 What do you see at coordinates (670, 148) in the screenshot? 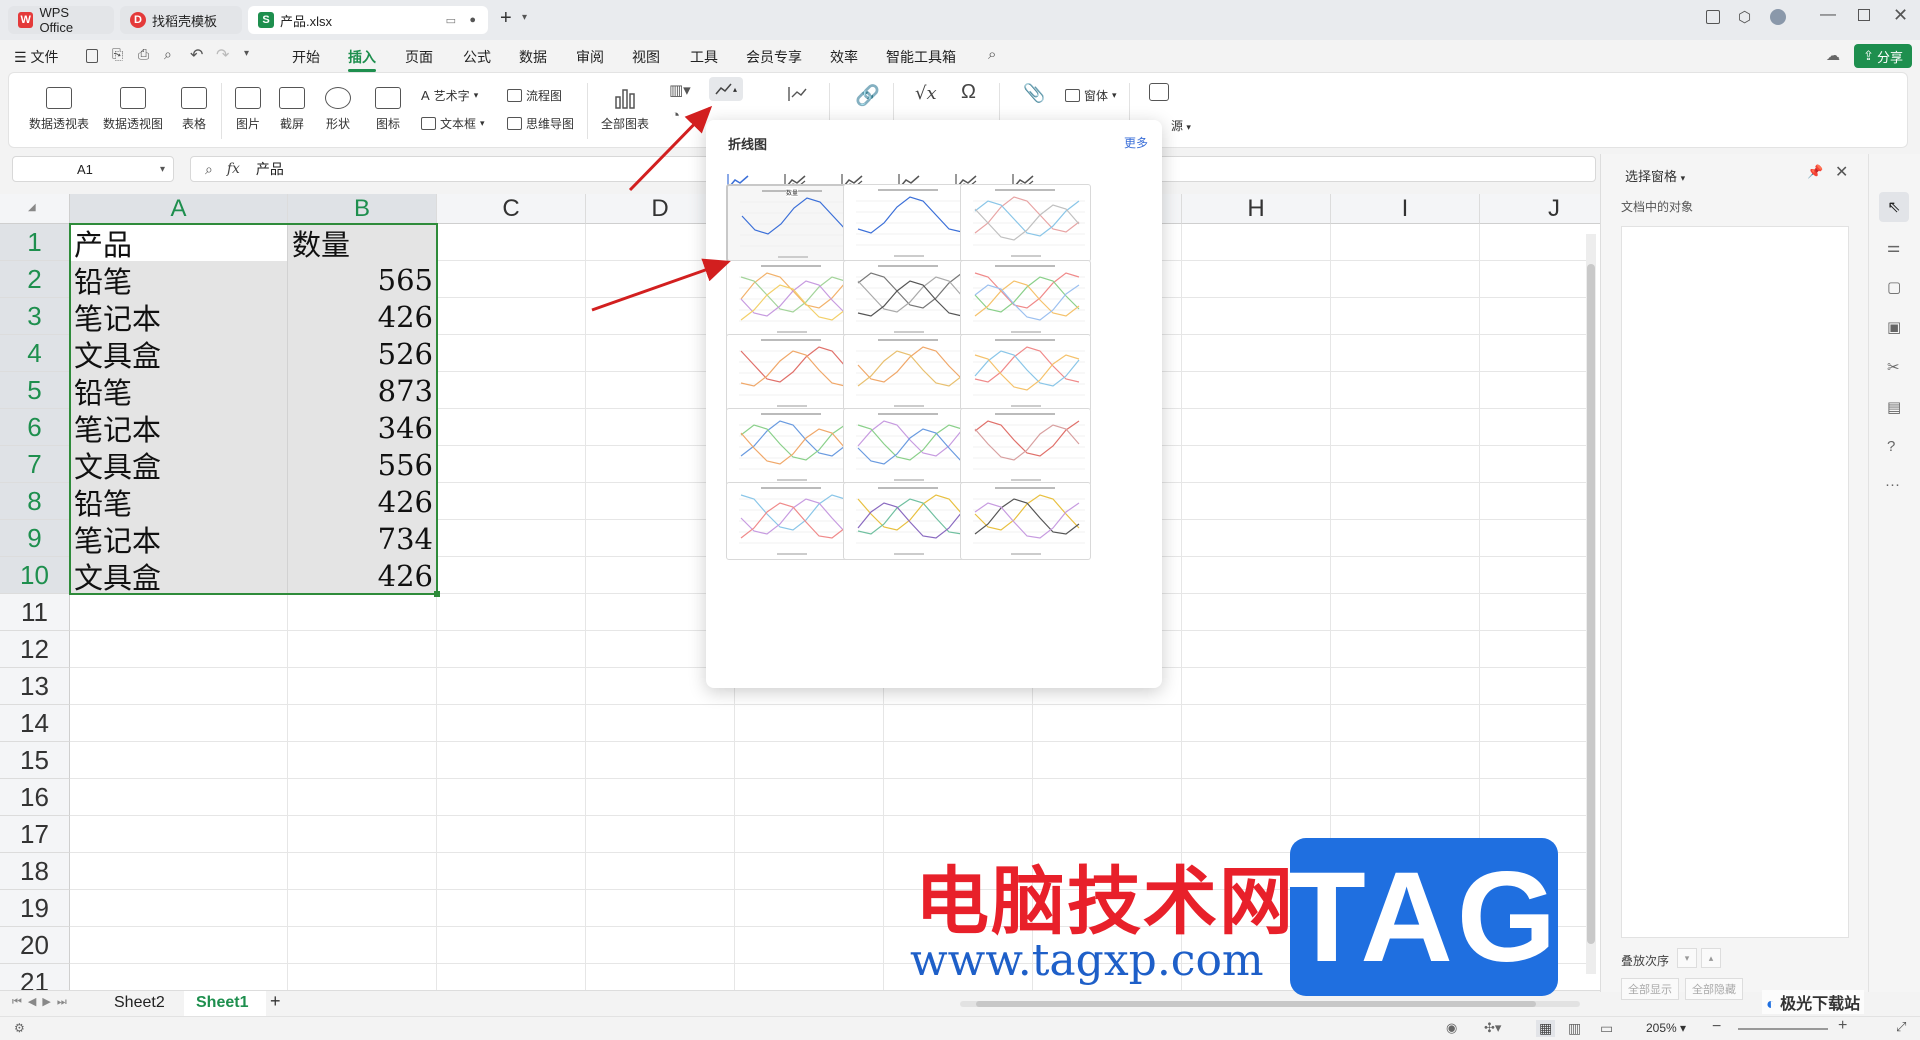
I see `arrow-to-line-chart-button` at bounding box center [670, 148].